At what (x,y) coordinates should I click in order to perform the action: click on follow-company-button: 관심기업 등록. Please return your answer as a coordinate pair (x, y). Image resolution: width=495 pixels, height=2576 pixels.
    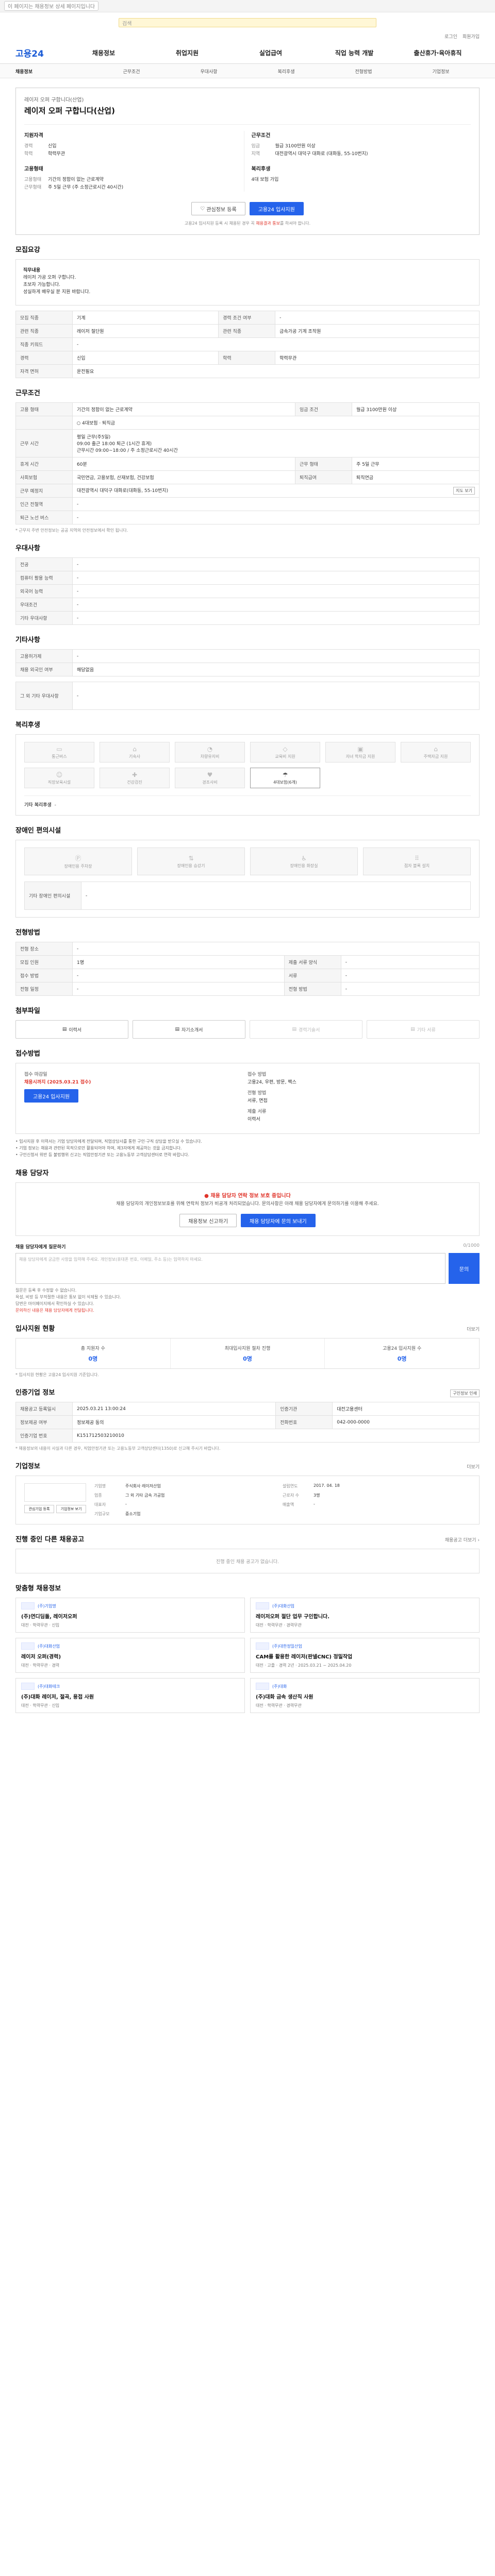
    Looking at the image, I should click on (39, 1509).